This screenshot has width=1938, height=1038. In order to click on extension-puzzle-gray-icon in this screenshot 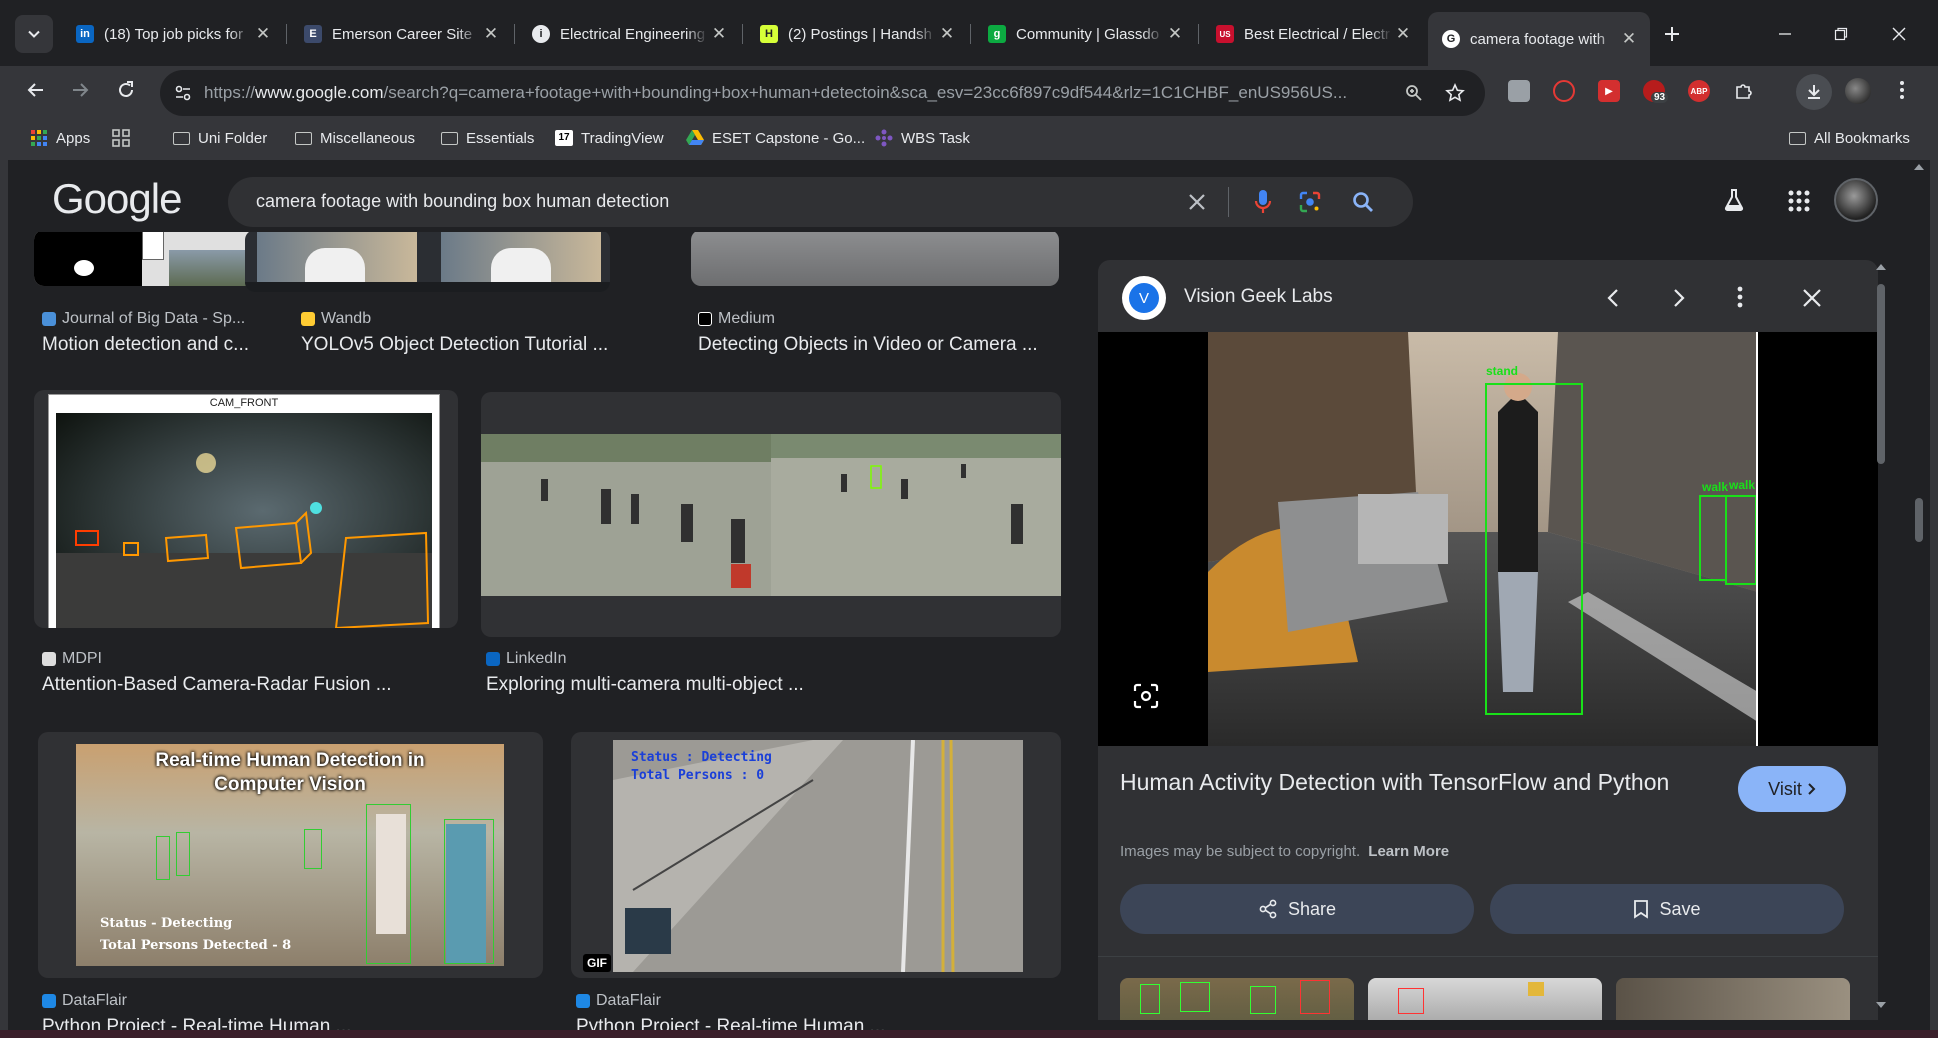, I will do `click(1519, 91)`.